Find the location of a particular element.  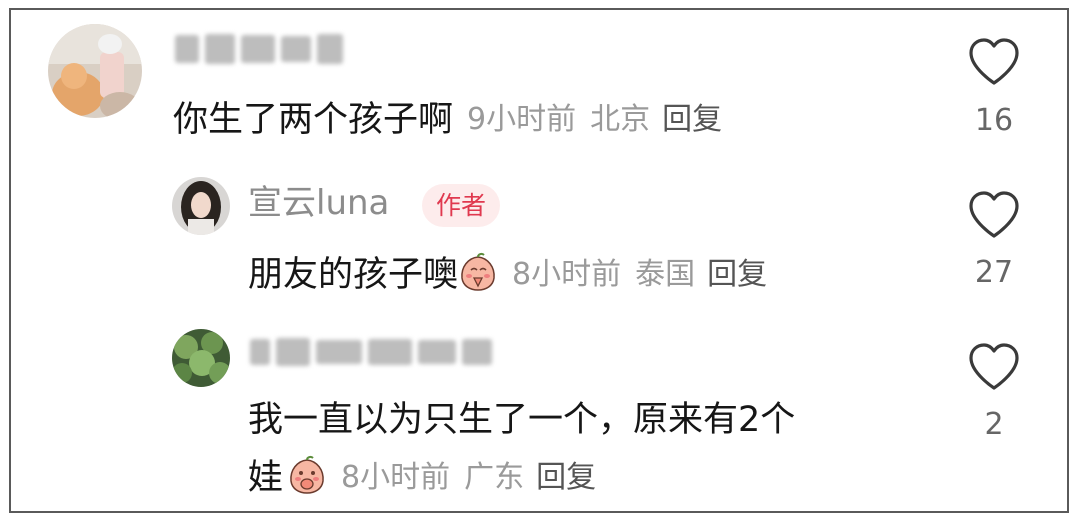

like-count: 16 is located at coordinates (994, 120).